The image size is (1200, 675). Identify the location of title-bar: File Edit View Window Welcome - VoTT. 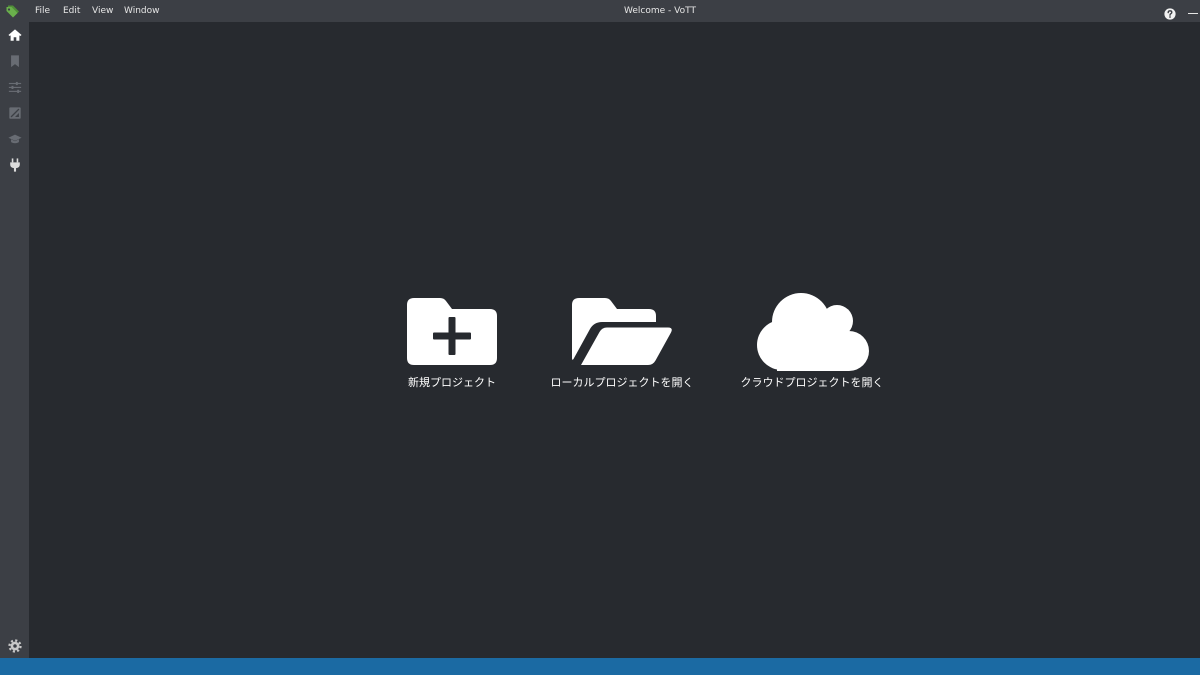
(600, 11).